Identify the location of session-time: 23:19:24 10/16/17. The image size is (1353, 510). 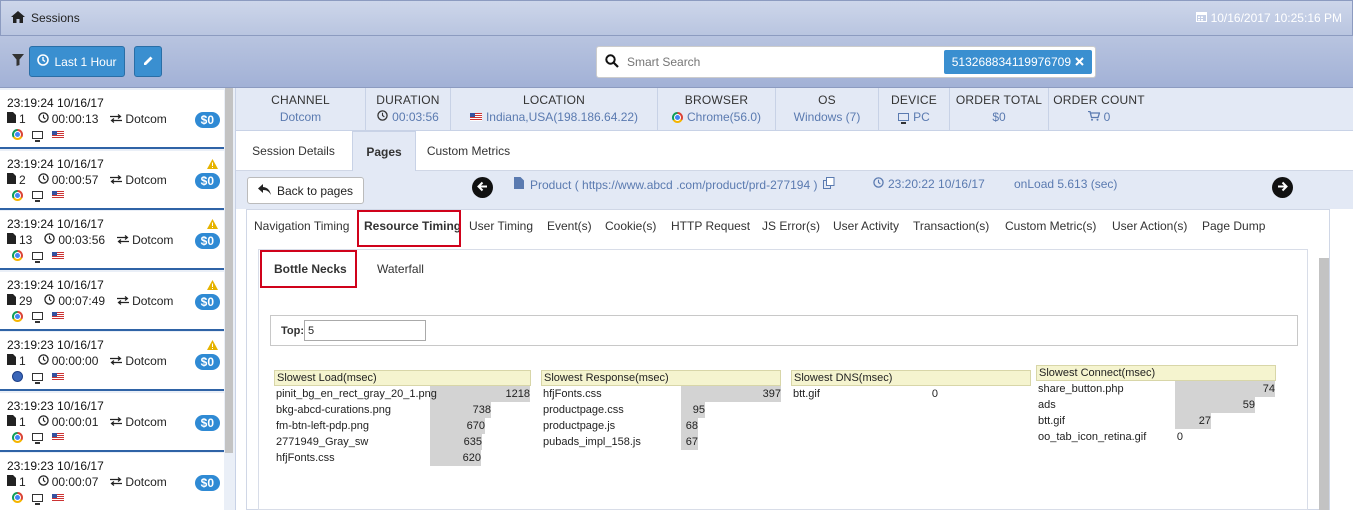
(55, 163).